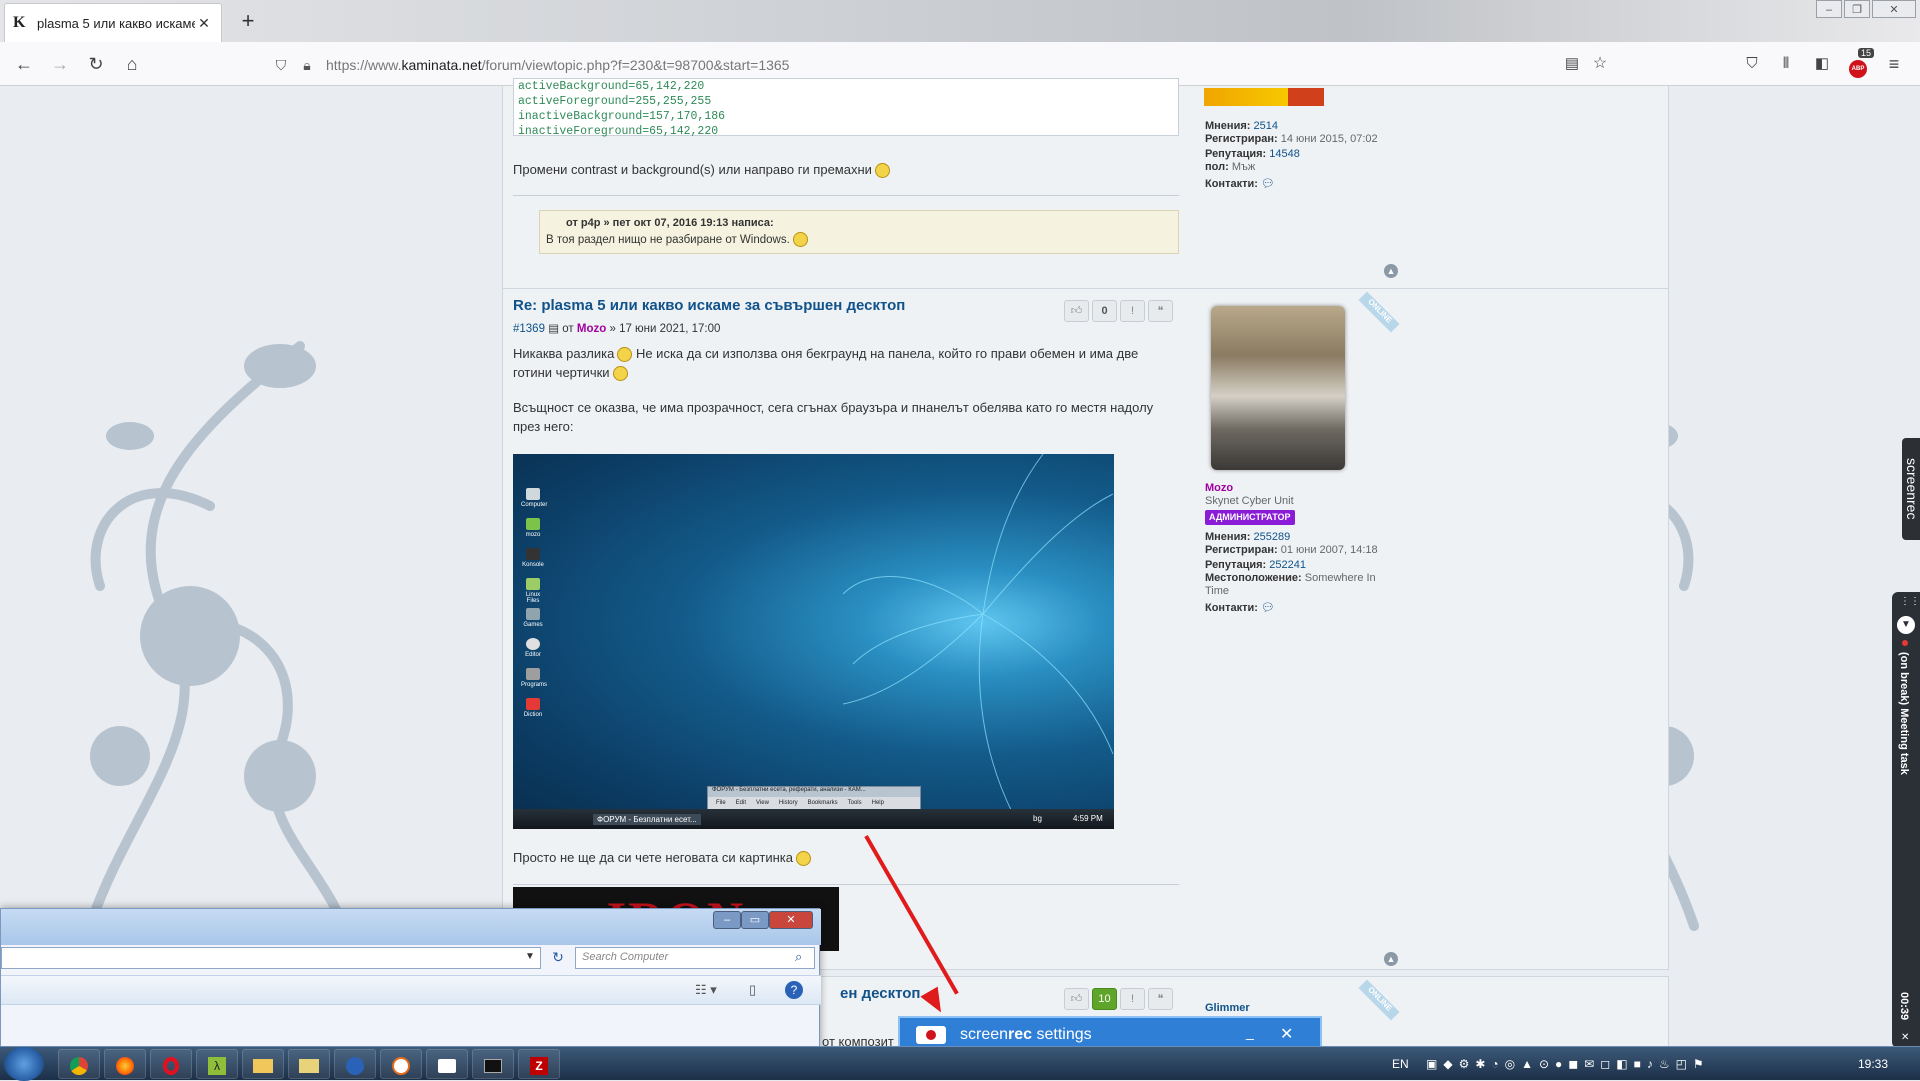  Describe the element at coordinates (493, 1064) in the screenshot. I see `terminal-icon` at that location.